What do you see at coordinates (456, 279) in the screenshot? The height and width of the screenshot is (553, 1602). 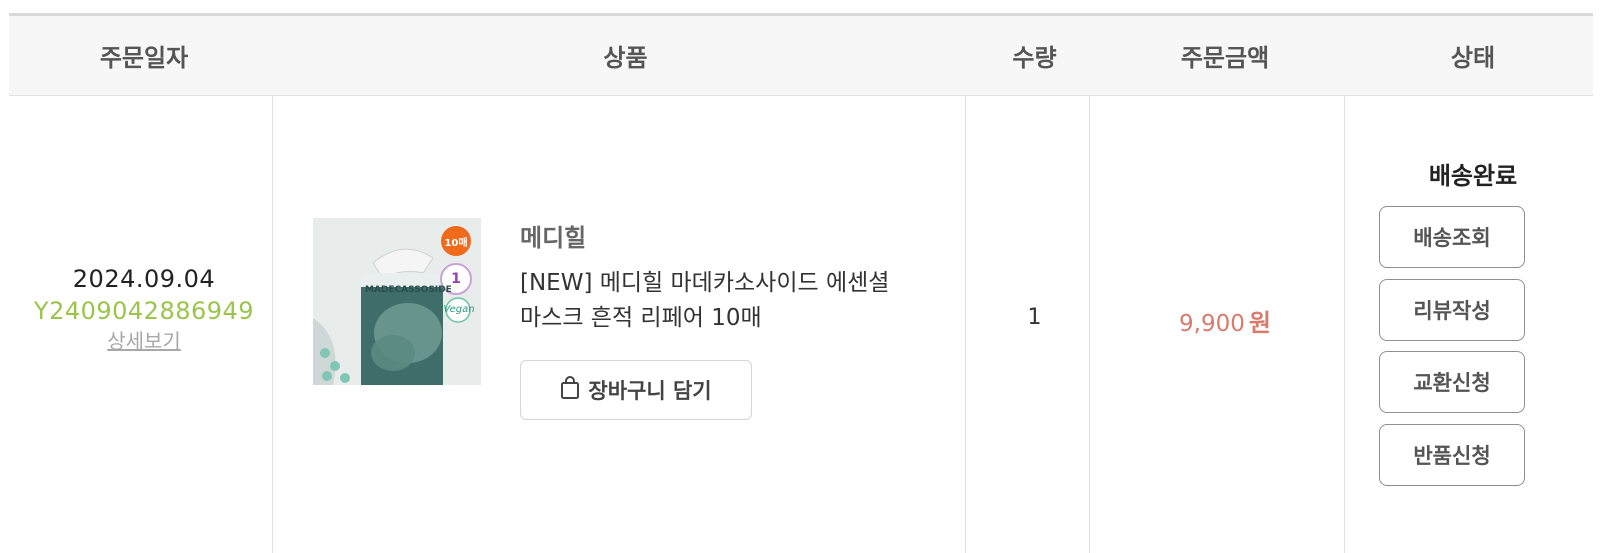 I see `product-badge-rank: 1` at bounding box center [456, 279].